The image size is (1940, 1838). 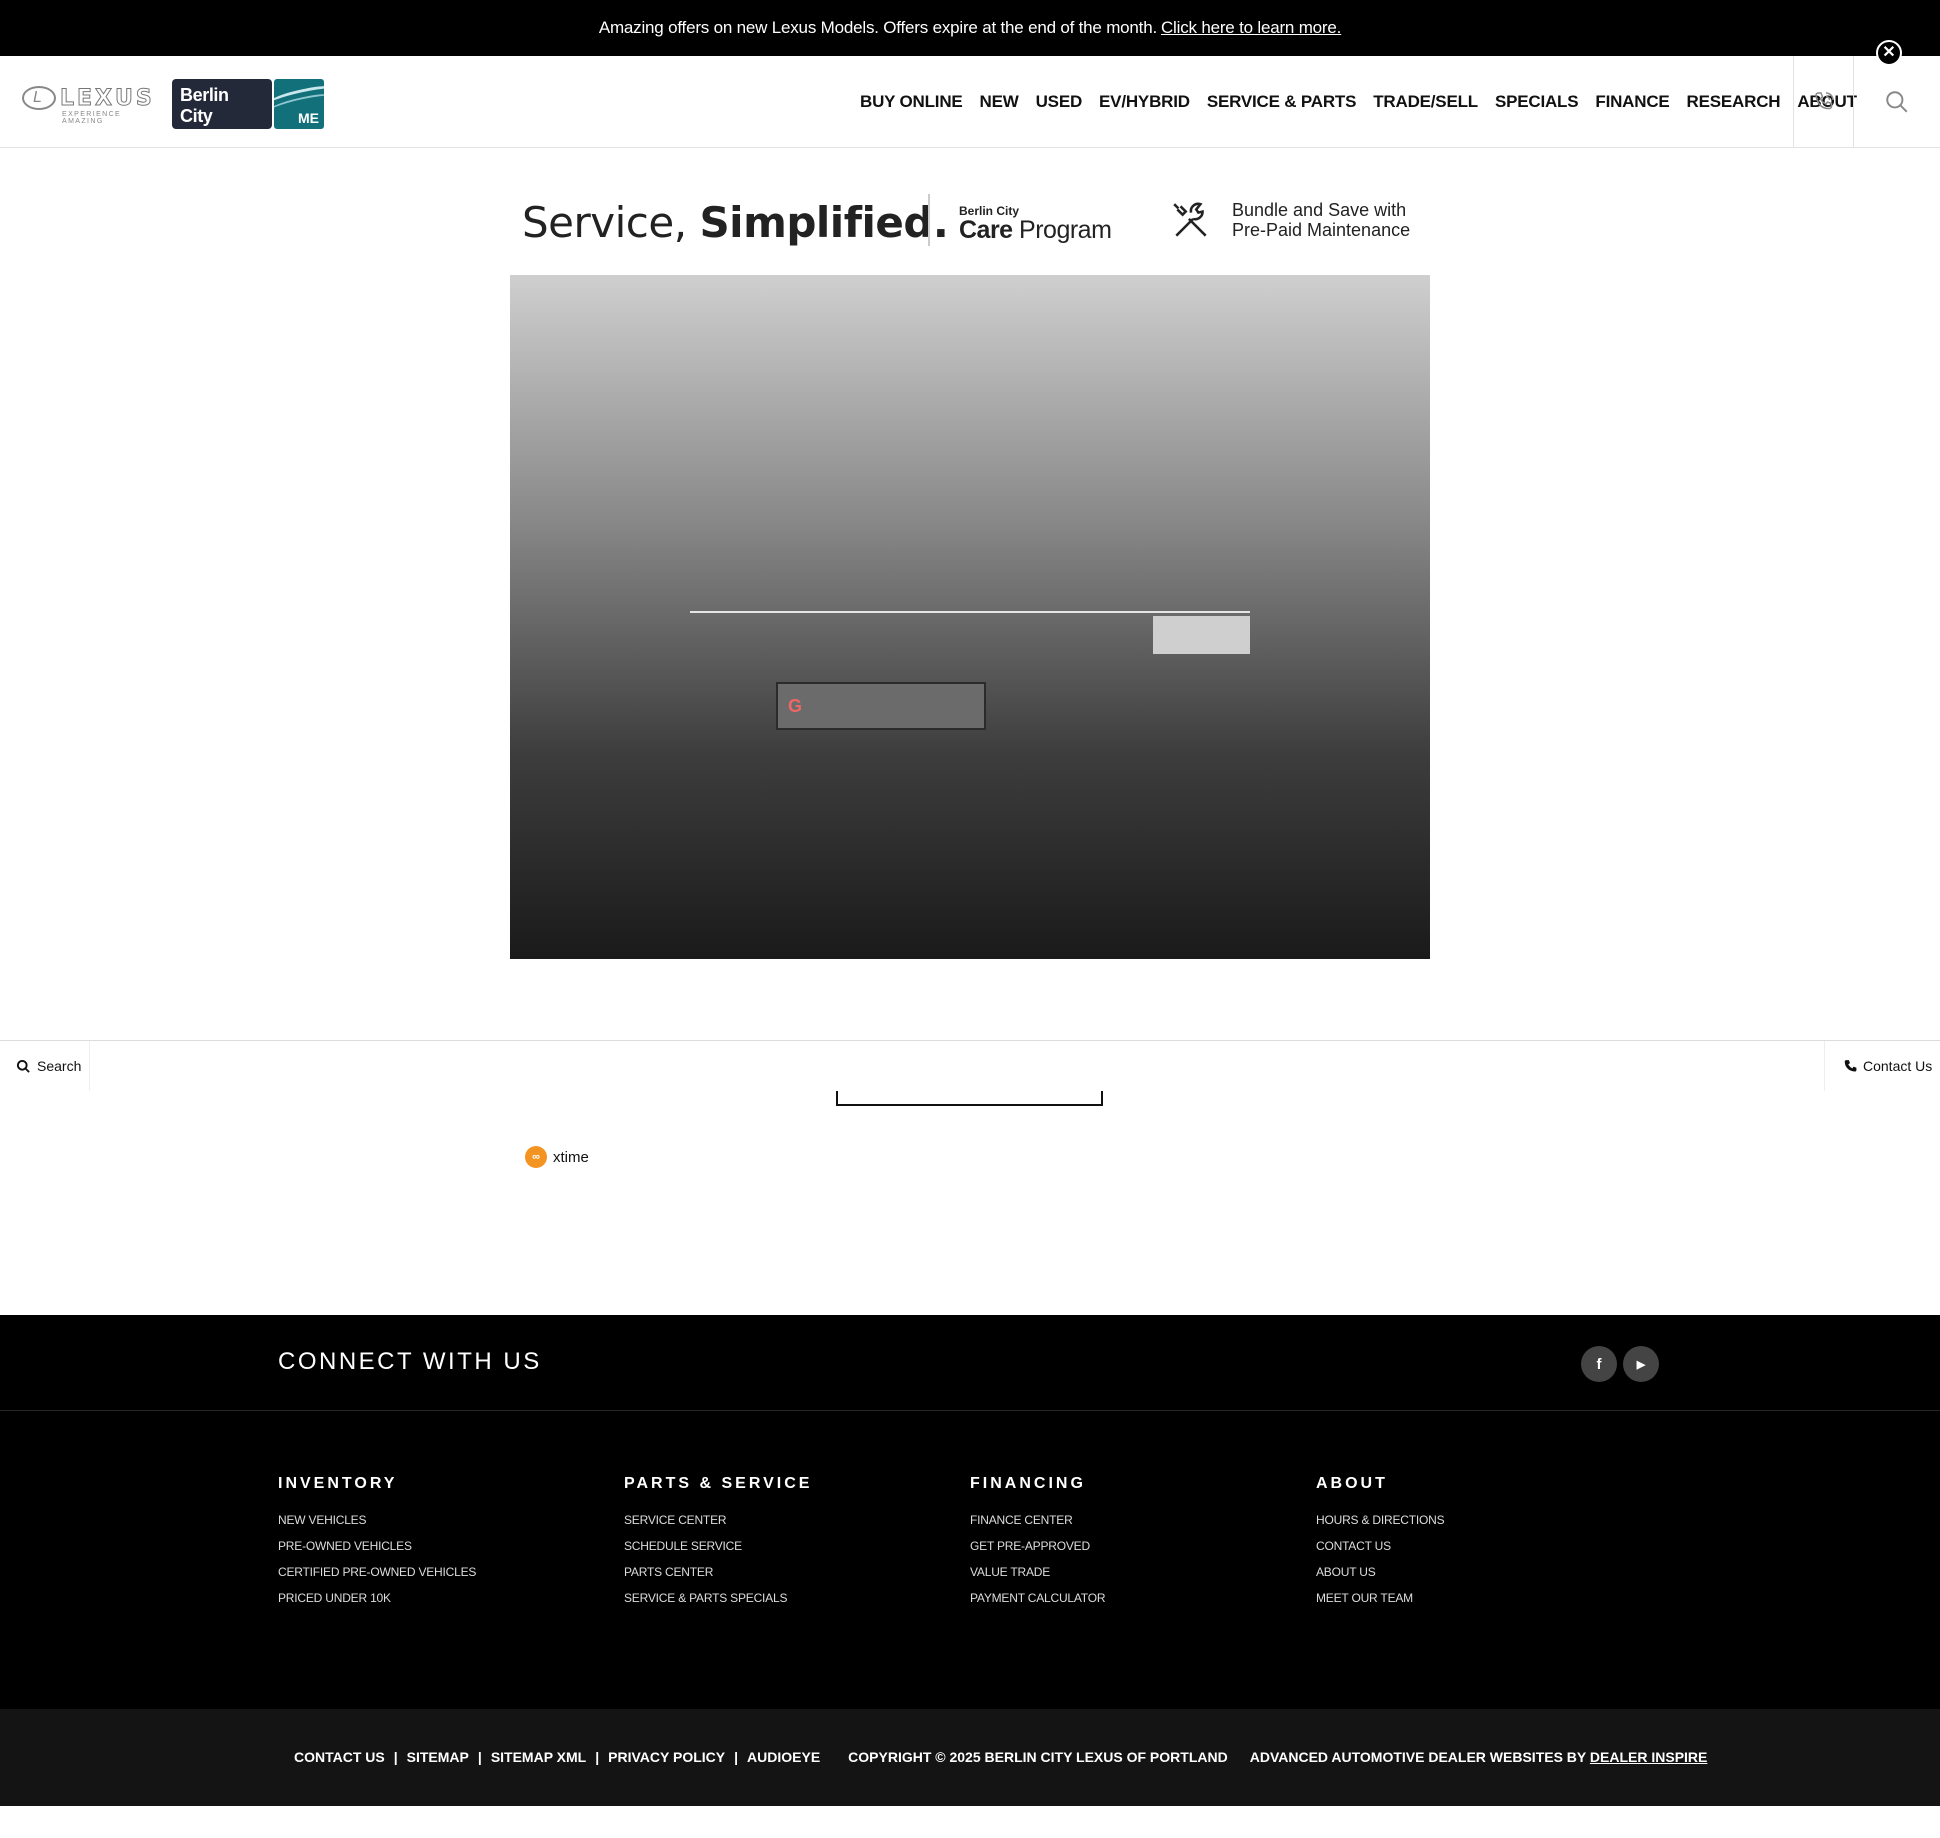 What do you see at coordinates (1059, 102) in the screenshot?
I see `nav-used: USED` at bounding box center [1059, 102].